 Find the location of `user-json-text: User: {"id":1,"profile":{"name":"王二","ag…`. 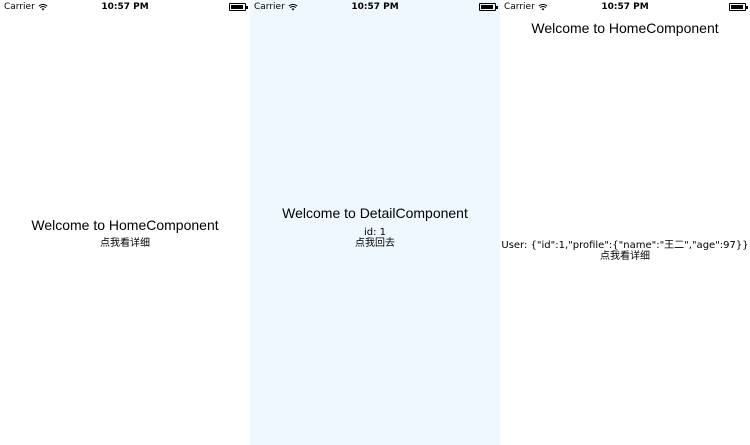

user-json-text: User: {"id":1,"profile":{"name":"王二","ag… is located at coordinates (625, 245).